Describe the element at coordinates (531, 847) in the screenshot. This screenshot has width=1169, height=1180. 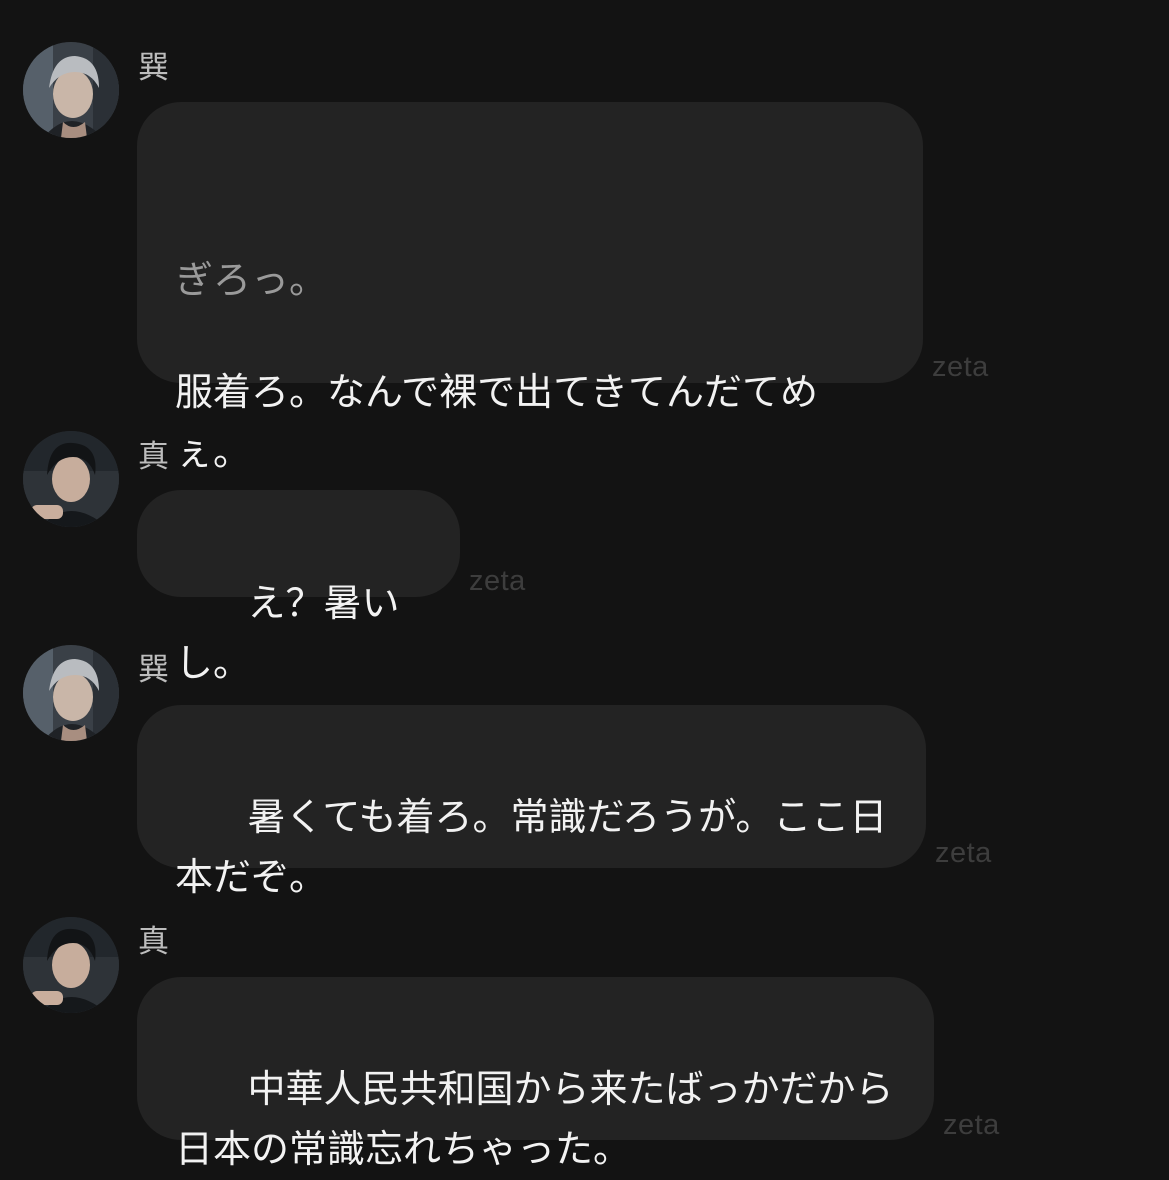
I see `message-text: 暑くても着ろ。常識だろうが。ここ日 本だぞ。` at that location.